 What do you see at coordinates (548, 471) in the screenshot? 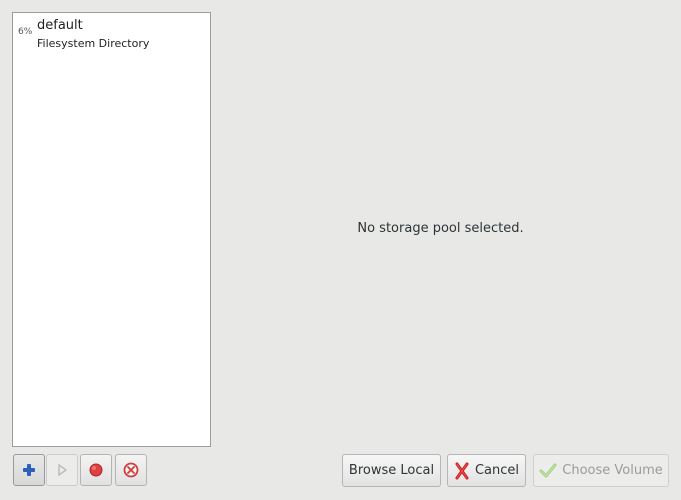
I see `check-icon` at bounding box center [548, 471].